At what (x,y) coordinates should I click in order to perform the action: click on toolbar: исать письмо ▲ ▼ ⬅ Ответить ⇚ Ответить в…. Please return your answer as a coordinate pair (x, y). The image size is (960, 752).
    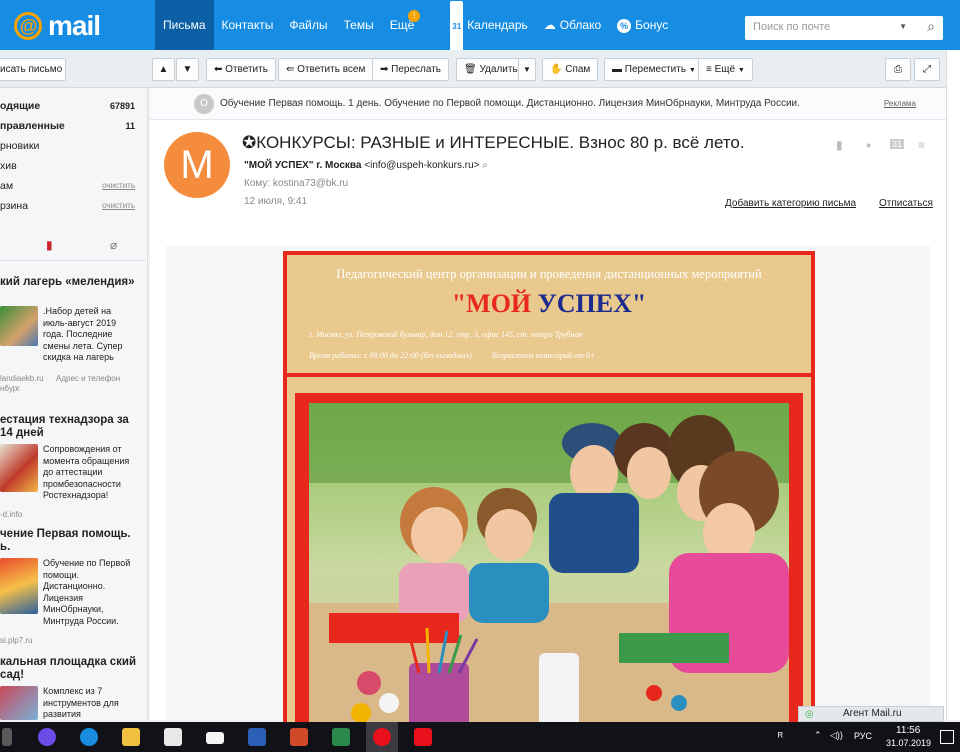
    Looking at the image, I should click on (480, 69).